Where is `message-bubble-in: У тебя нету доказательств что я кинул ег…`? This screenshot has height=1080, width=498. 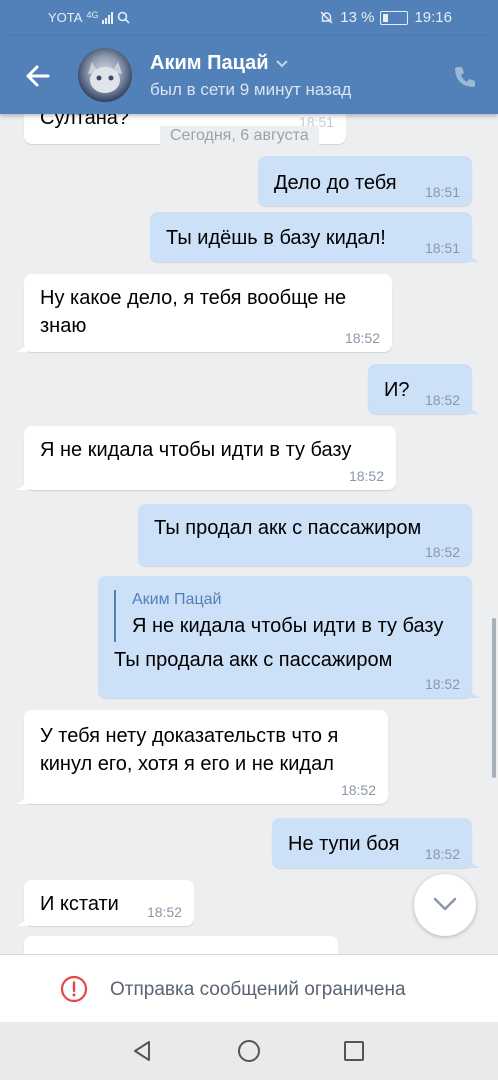
message-bubble-in: У тебя нету доказательств что я кинул ег… is located at coordinates (201, 757).